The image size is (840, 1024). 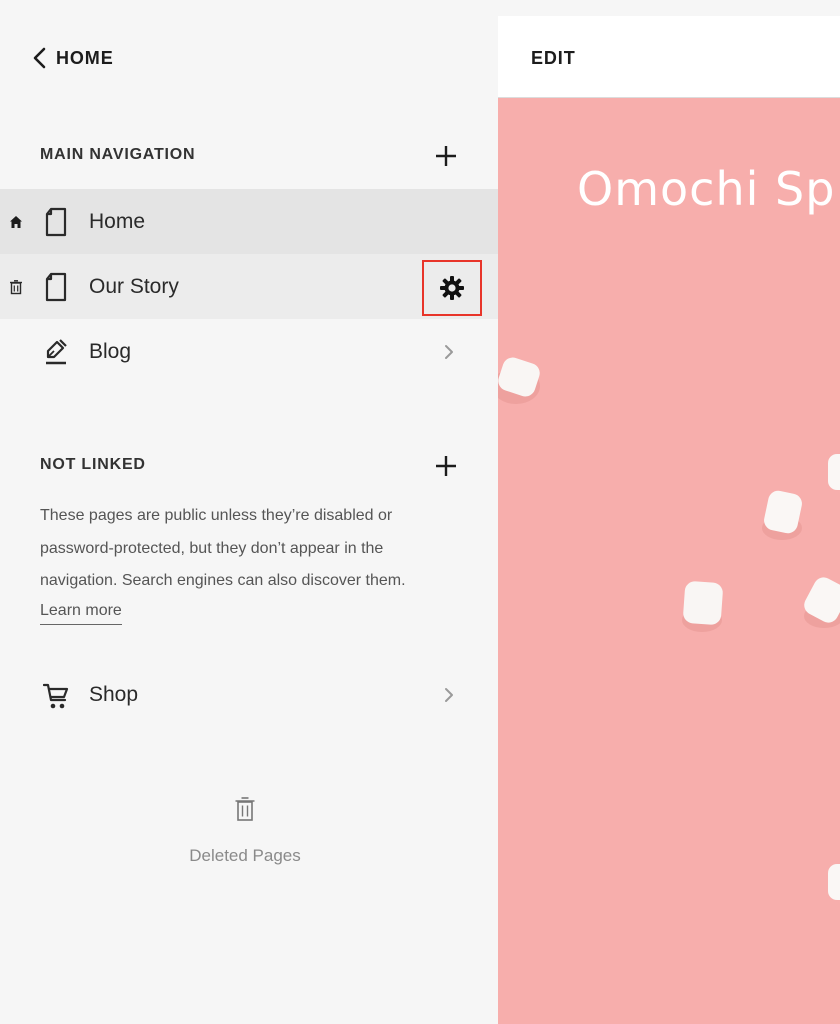 I want to click on gear-icon, so click(x=452, y=288).